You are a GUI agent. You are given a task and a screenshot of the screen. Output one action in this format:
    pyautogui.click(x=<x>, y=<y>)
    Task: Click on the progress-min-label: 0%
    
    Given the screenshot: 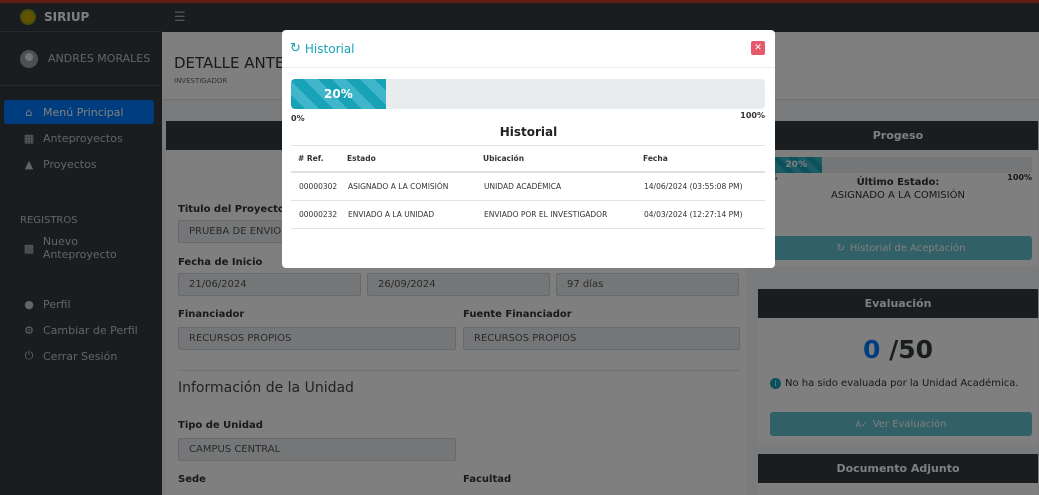 What is the action you would take?
    pyautogui.click(x=298, y=118)
    